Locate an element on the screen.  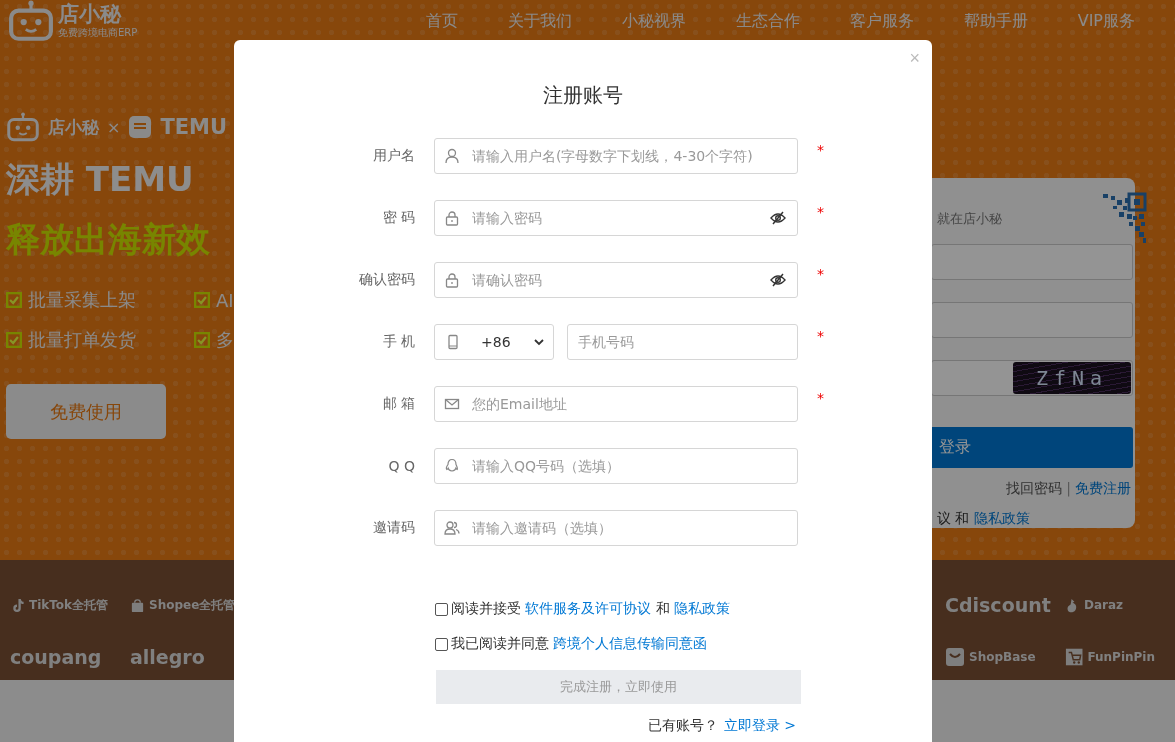
register-link: 免费注册 is located at coordinates (1103, 489).